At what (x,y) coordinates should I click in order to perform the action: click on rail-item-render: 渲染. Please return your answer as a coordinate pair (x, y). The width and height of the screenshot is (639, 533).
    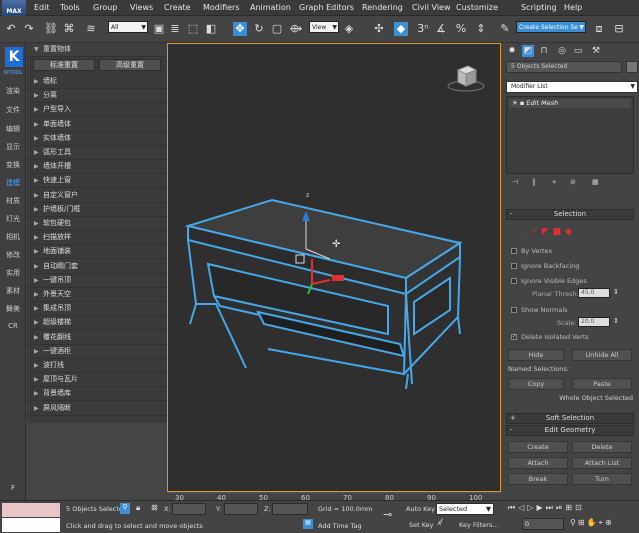
    Looking at the image, I should click on (13, 91).